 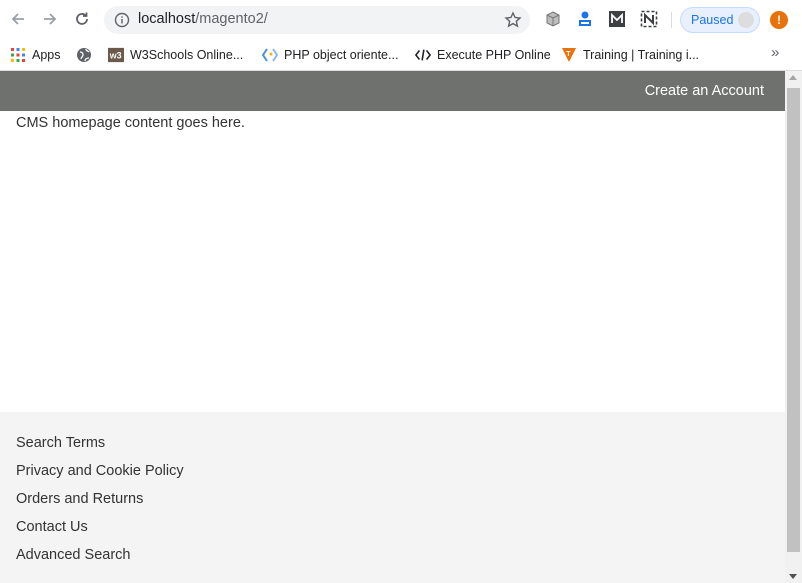 What do you see at coordinates (649, 19) in the screenshot?
I see `n-extension-icon` at bounding box center [649, 19].